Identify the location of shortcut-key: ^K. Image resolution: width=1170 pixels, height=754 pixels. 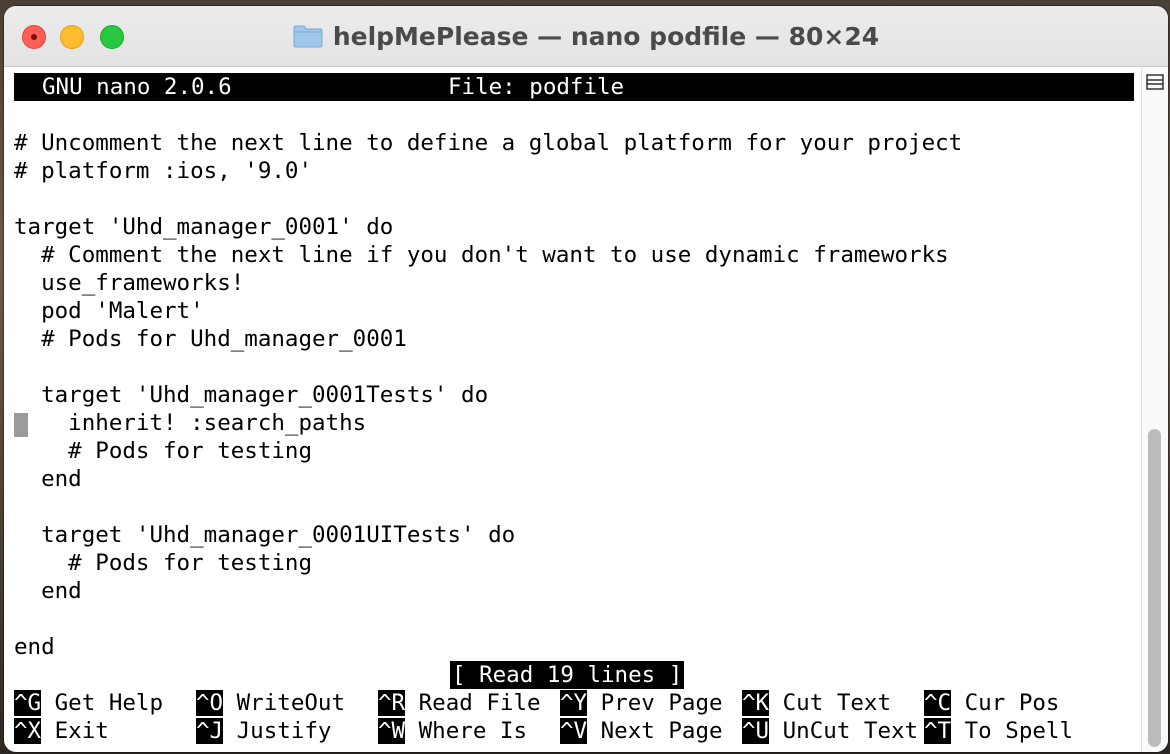
(756, 703).